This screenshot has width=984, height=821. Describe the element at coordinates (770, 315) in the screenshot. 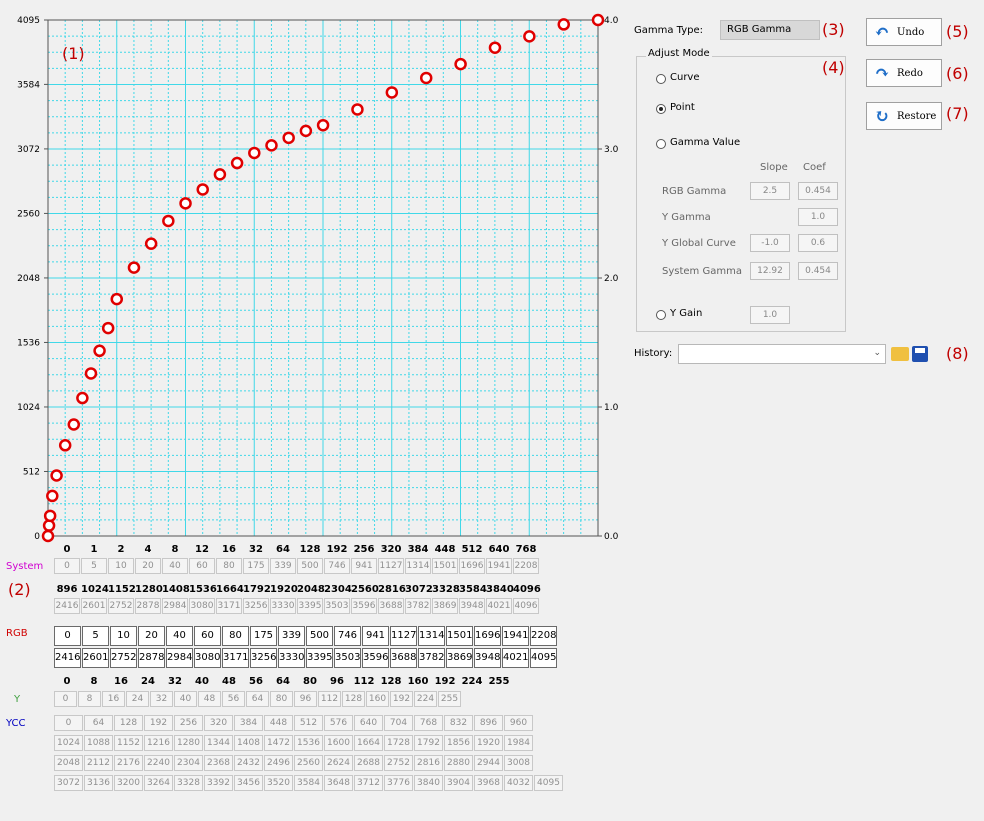

I see `y-gain-field: 1.0` at that location.